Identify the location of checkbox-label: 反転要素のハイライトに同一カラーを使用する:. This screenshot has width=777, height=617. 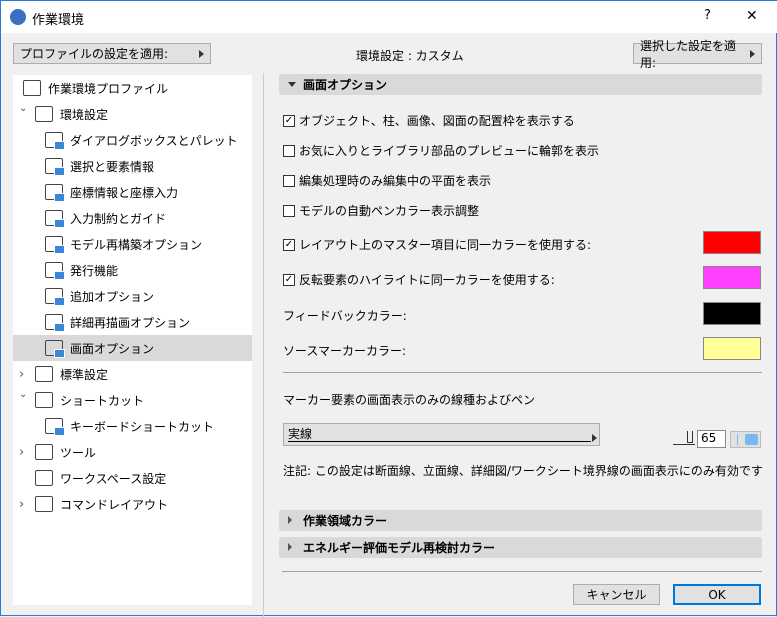
(427, 280).